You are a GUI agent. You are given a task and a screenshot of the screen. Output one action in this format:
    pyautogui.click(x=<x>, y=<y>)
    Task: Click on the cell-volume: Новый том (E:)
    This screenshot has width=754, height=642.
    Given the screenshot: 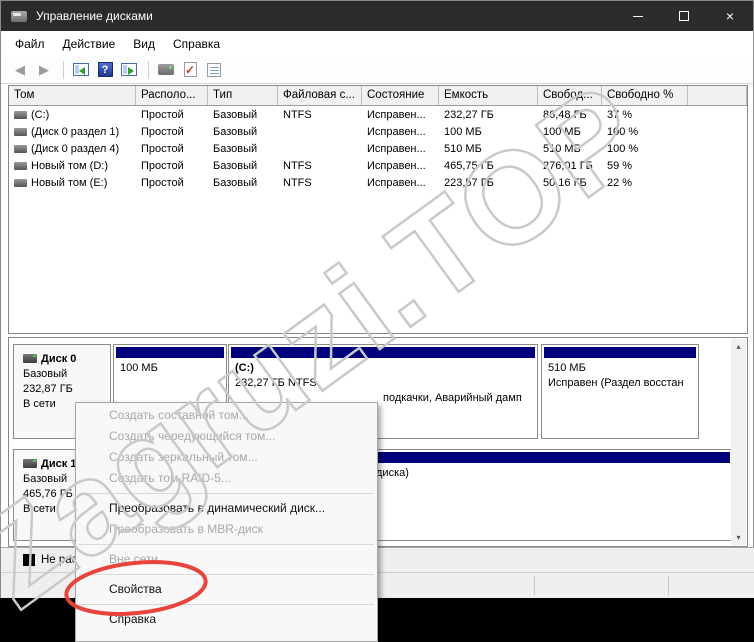 What is the action you would take?
    pyautogui.click(x=72, y=183)
    